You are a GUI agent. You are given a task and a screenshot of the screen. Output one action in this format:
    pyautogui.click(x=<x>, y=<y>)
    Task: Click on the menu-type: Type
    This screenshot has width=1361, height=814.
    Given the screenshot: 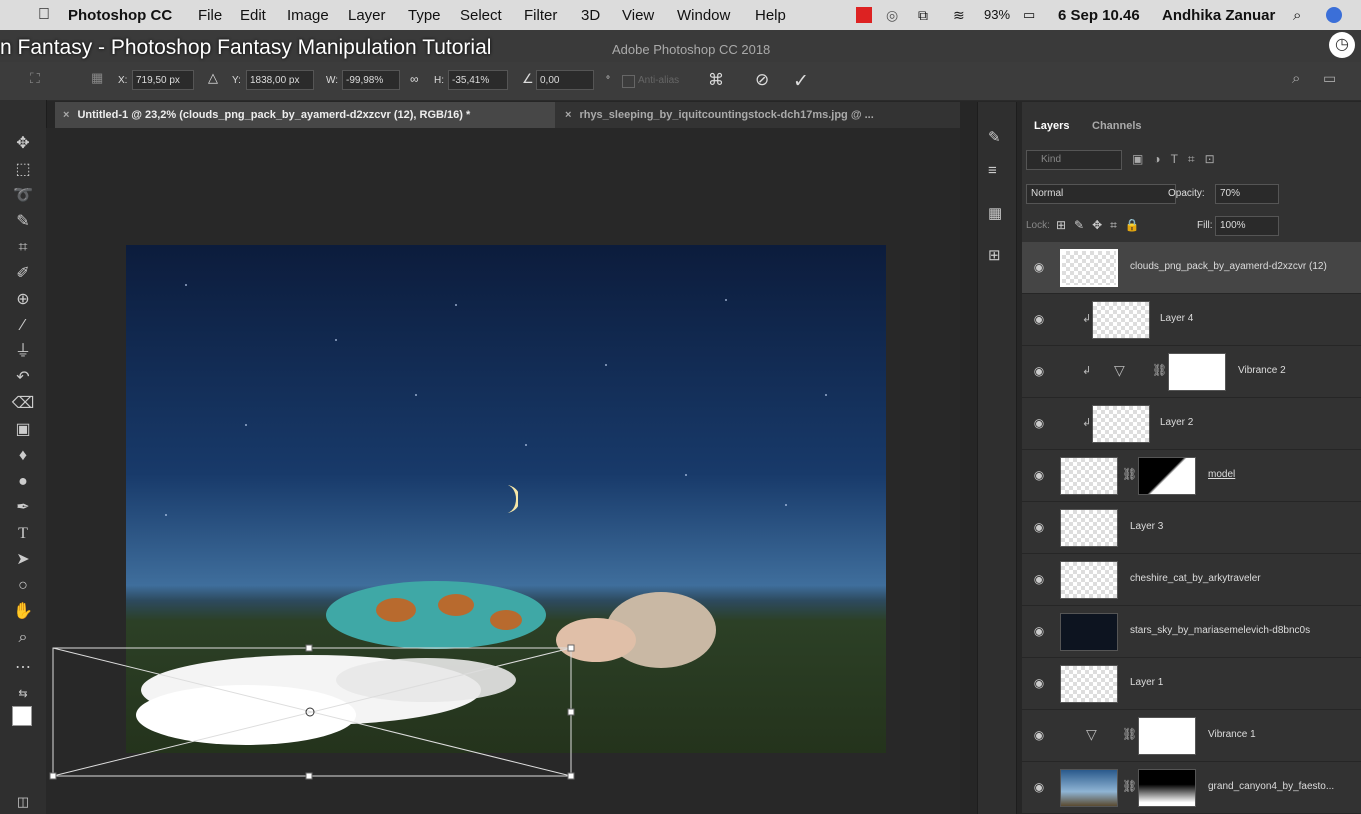 What is the action you would take?
    pyautogui.click(x=424, y=15)
    